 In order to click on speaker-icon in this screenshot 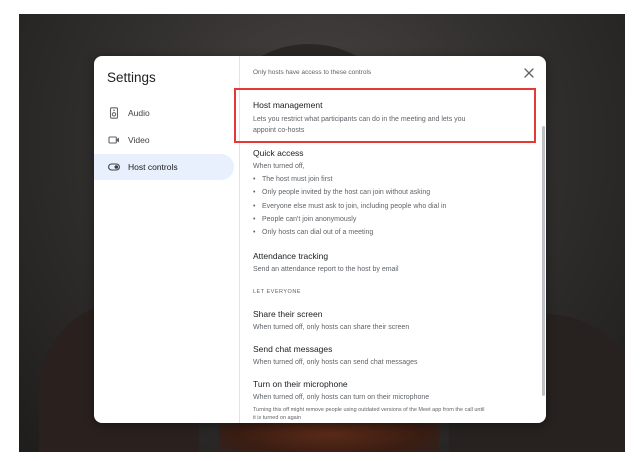, I will do `click(114, 113)`.